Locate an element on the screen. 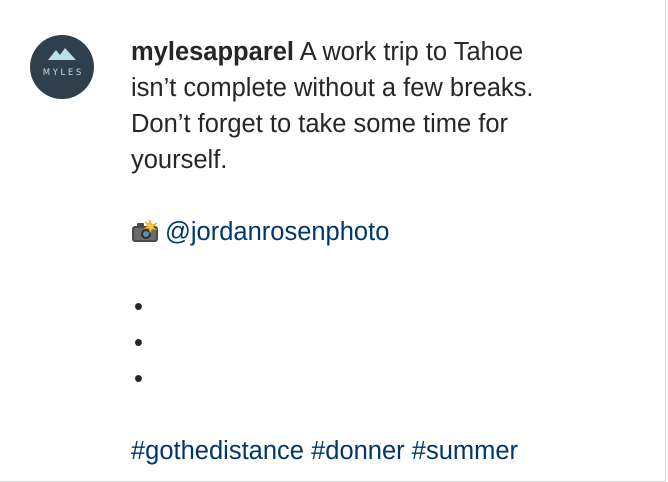 The width and height of the screenshot is (668, 482). caption-line: mylesapparel A work trip to Tahoe is located at coordinates (381, 52).